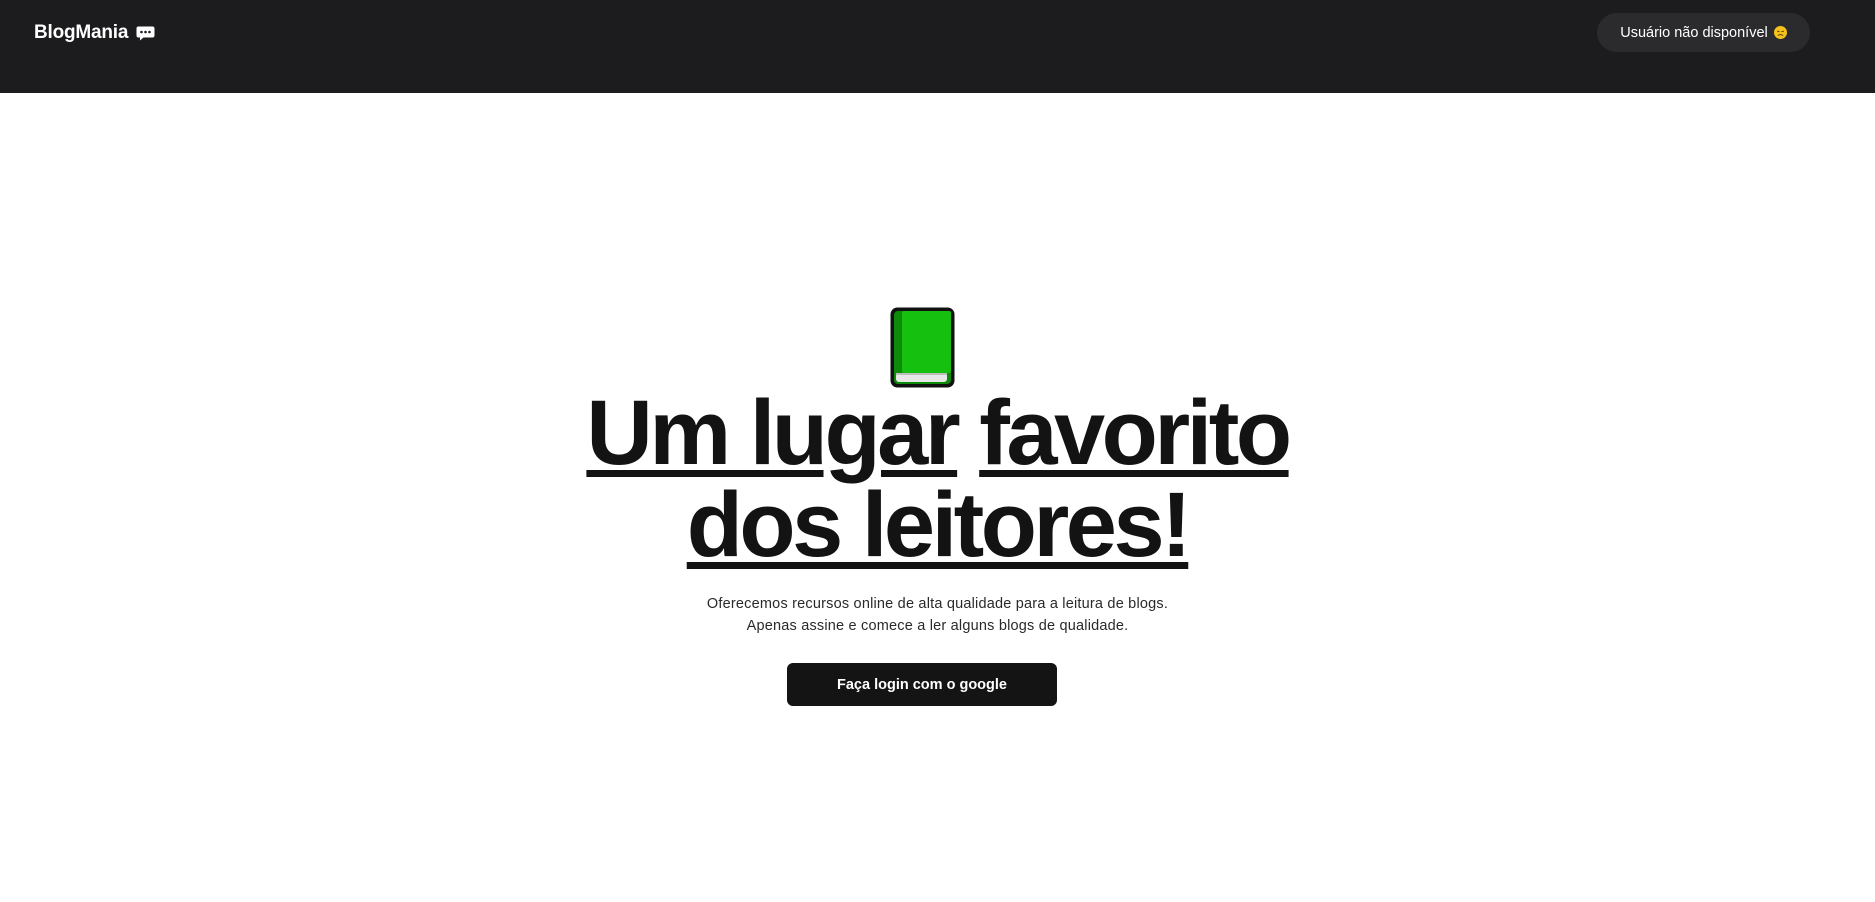  Describe the element at coordinates (922, 684) in the screenshot. I see `google-login-button: Faça login com o google` at that location.